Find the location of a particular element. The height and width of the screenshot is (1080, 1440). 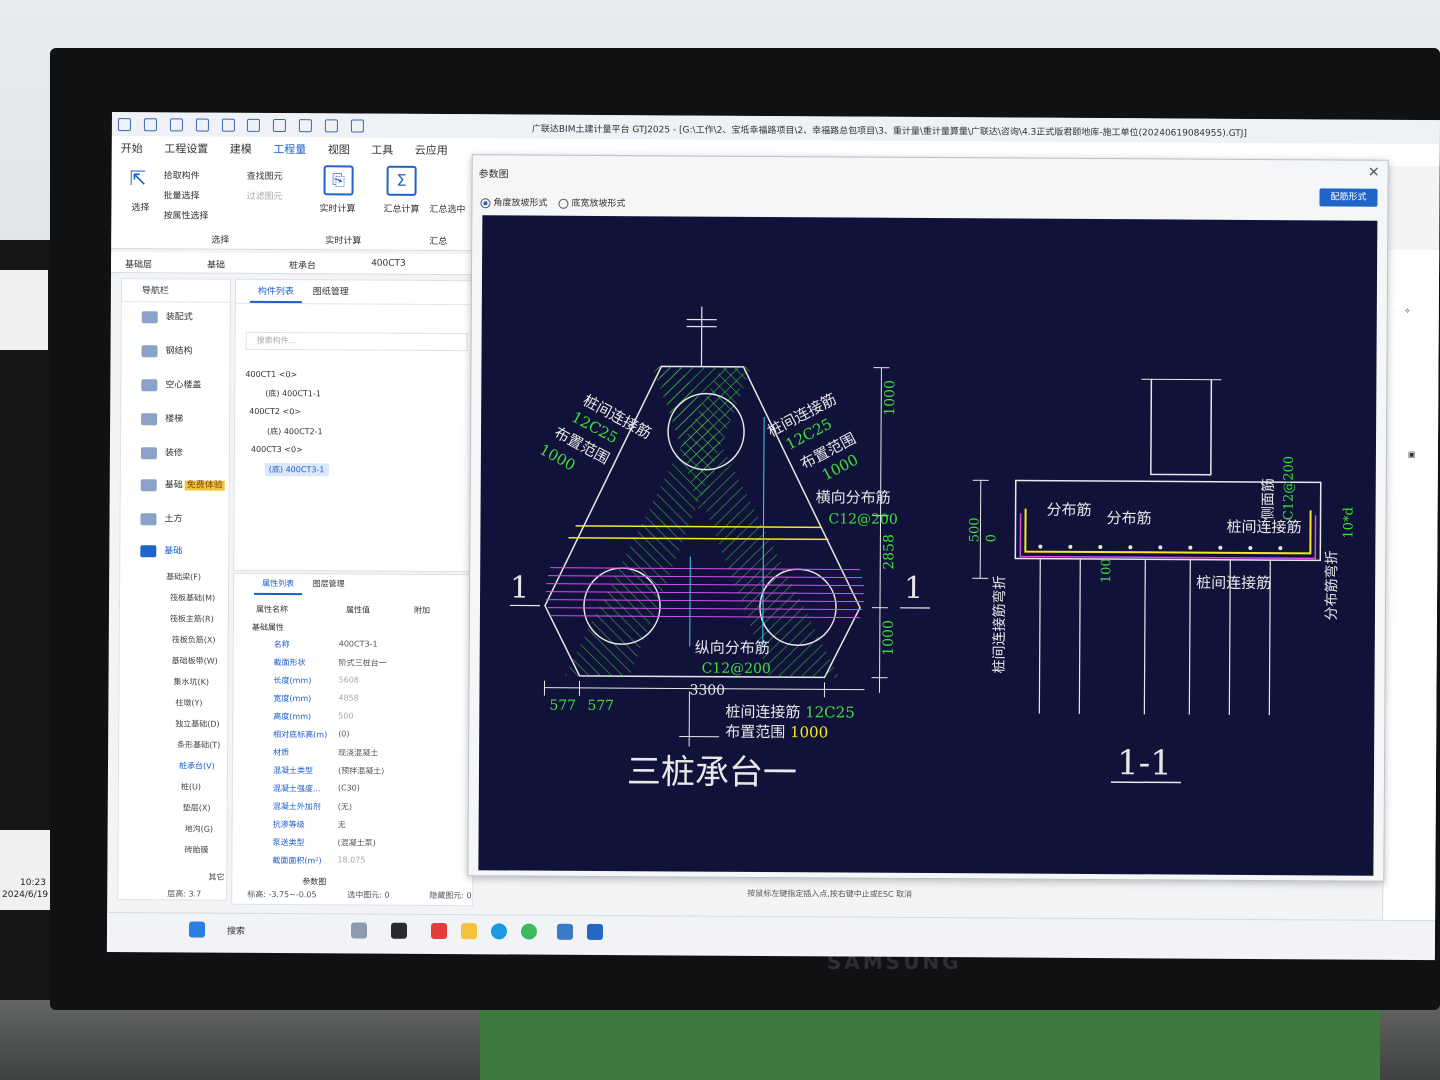

close-icon: ✕ is located at coordinates (1374, 173).